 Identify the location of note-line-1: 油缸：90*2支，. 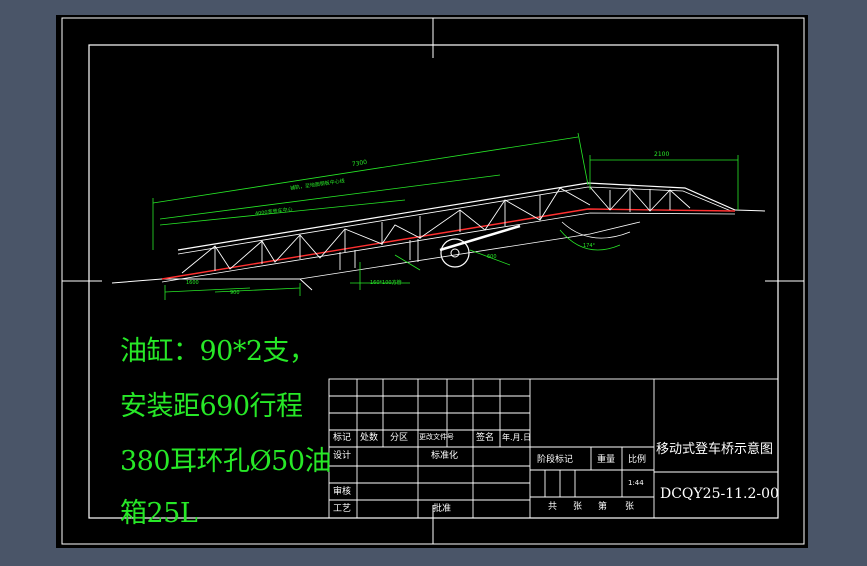
(218, 351).